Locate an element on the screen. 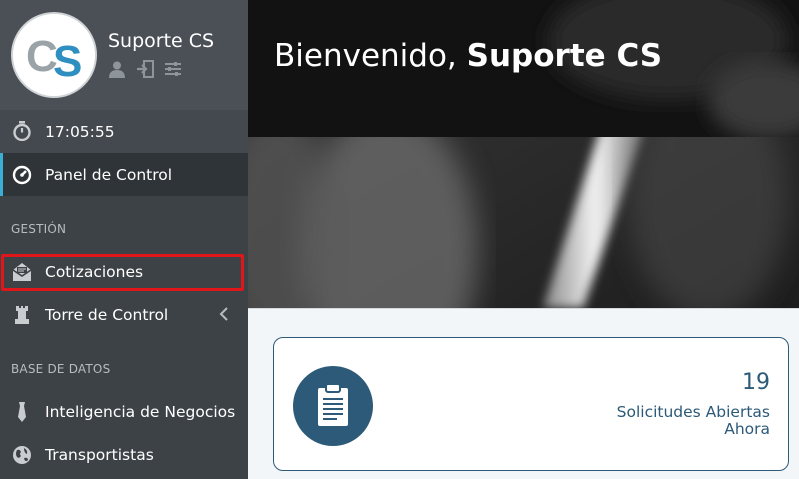 Image resolution: width=799 pixels, height=479 pixels. stopwatch-icon is located at coordinates (22, 131).